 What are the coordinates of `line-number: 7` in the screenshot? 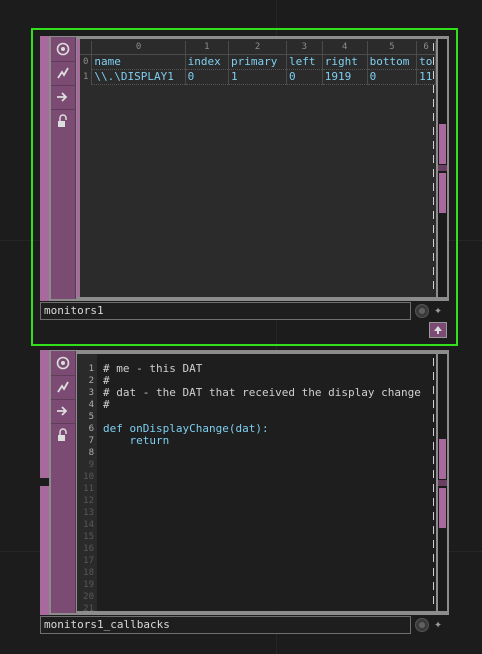 It's located at (91, 441).